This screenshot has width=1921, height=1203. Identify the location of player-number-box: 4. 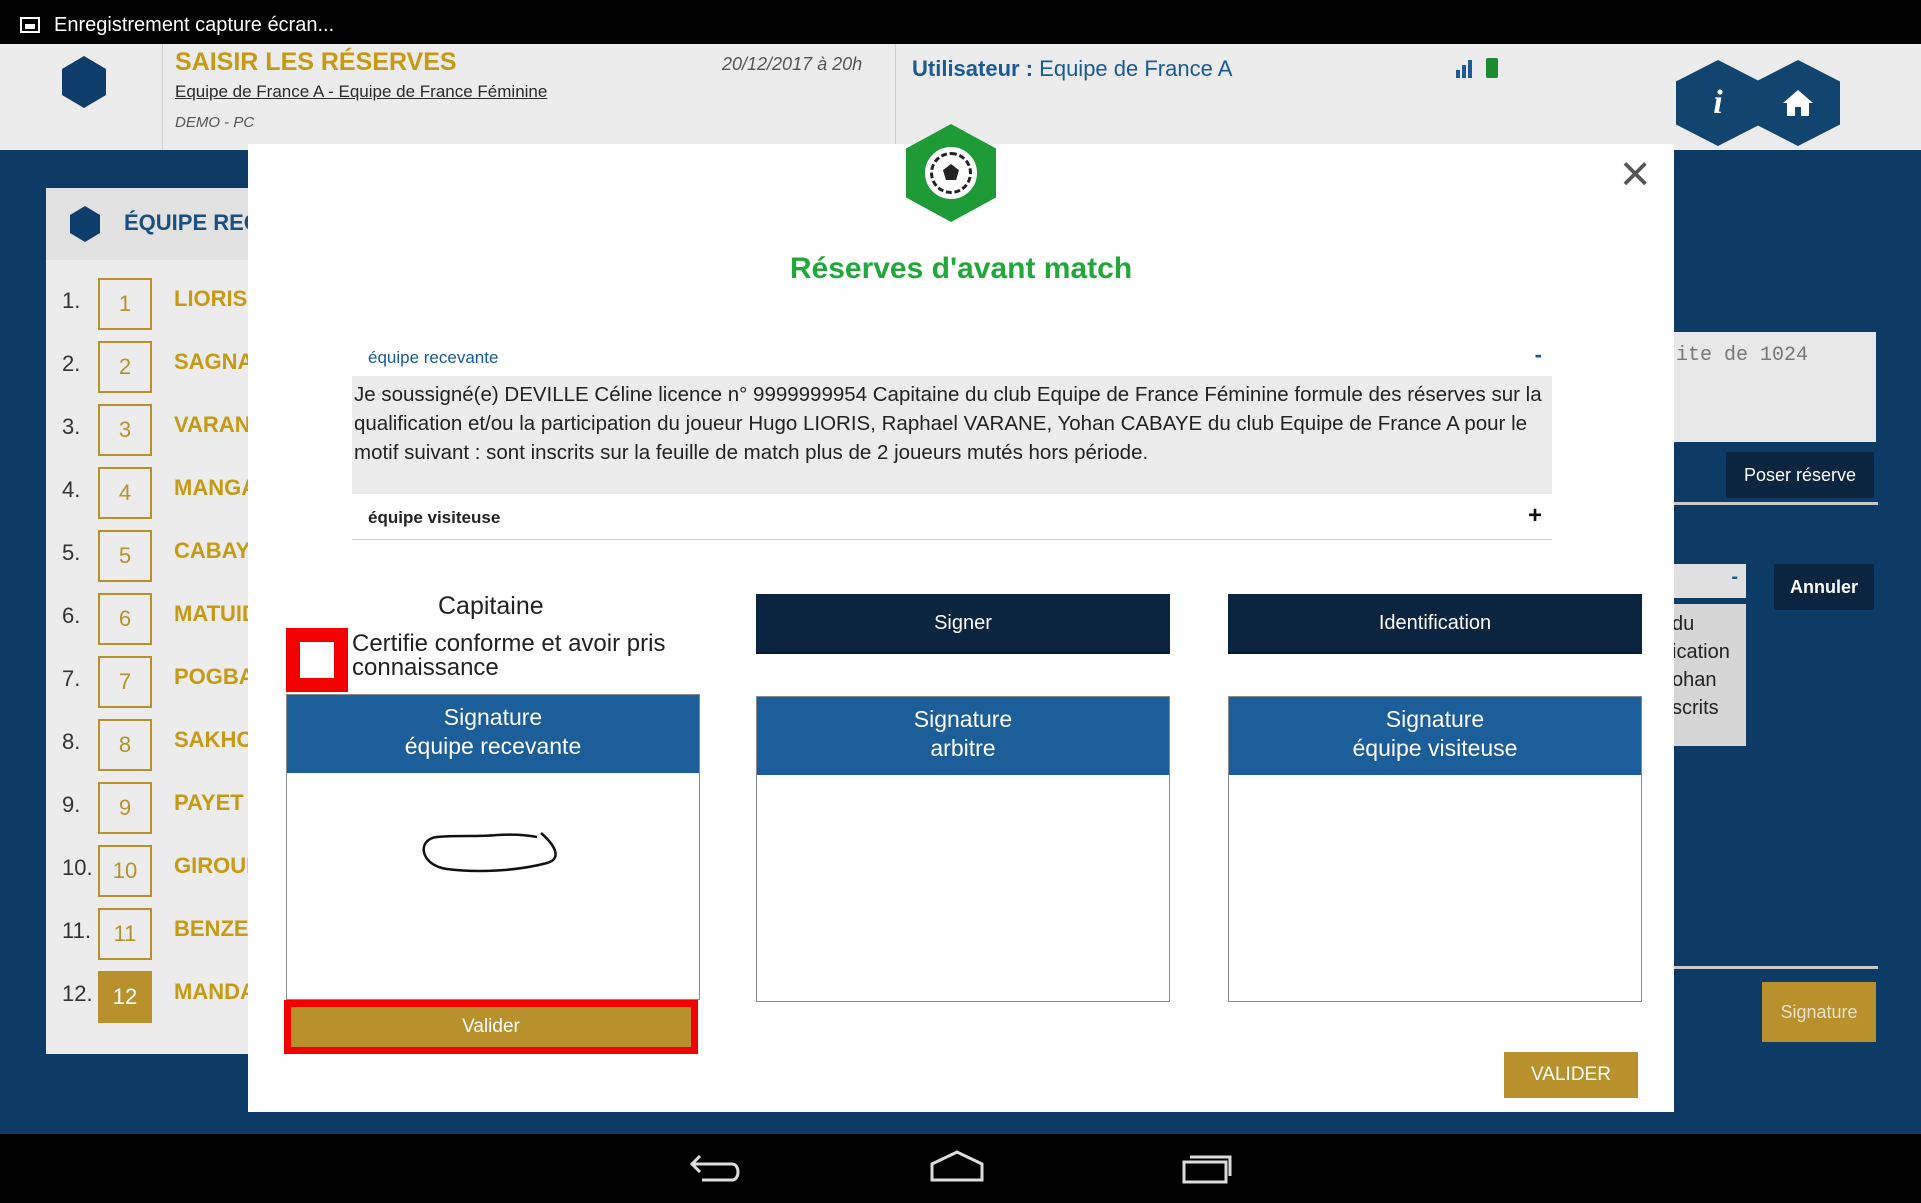
(125, 493).